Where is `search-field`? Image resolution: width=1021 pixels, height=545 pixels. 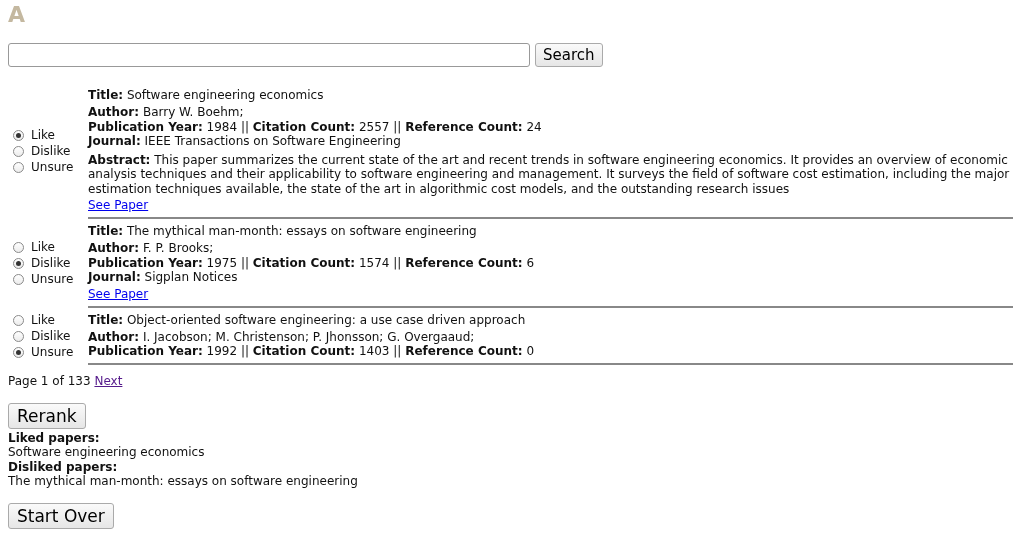 search-field is located at coordinates (269, 55).